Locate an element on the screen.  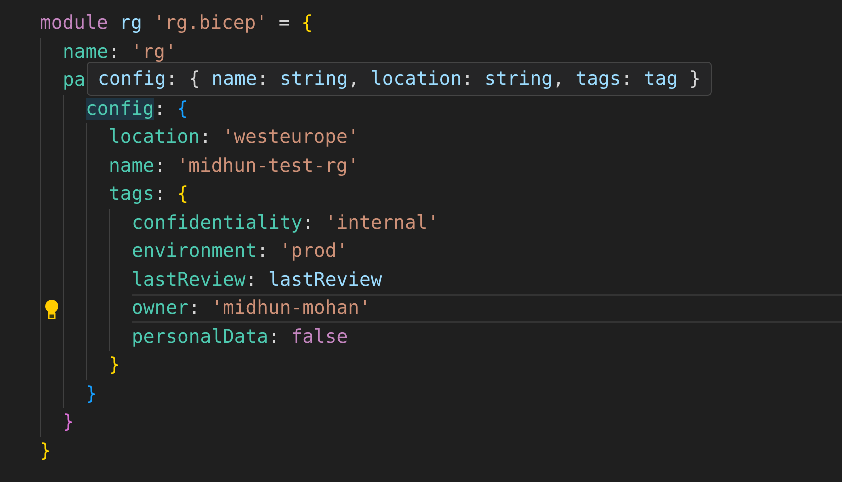
lightbulb-icon is located at coordinates (52, 309).